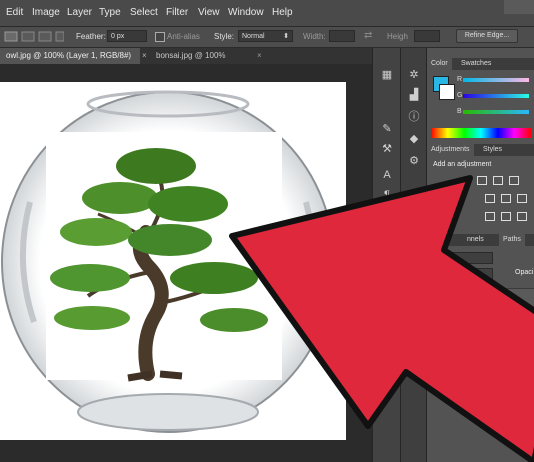 This screenshot has height=462, width=534. I want to click on tab-styles: Styles, so click(492, 150).